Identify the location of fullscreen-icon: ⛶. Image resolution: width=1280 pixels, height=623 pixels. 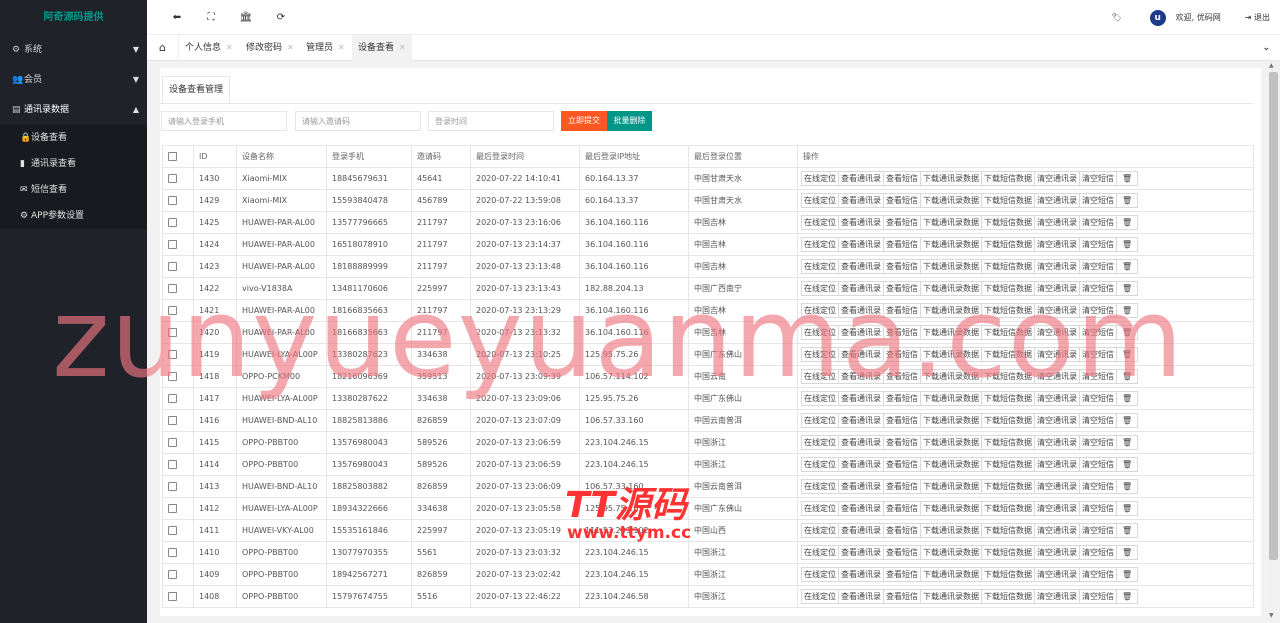
(211, 17).